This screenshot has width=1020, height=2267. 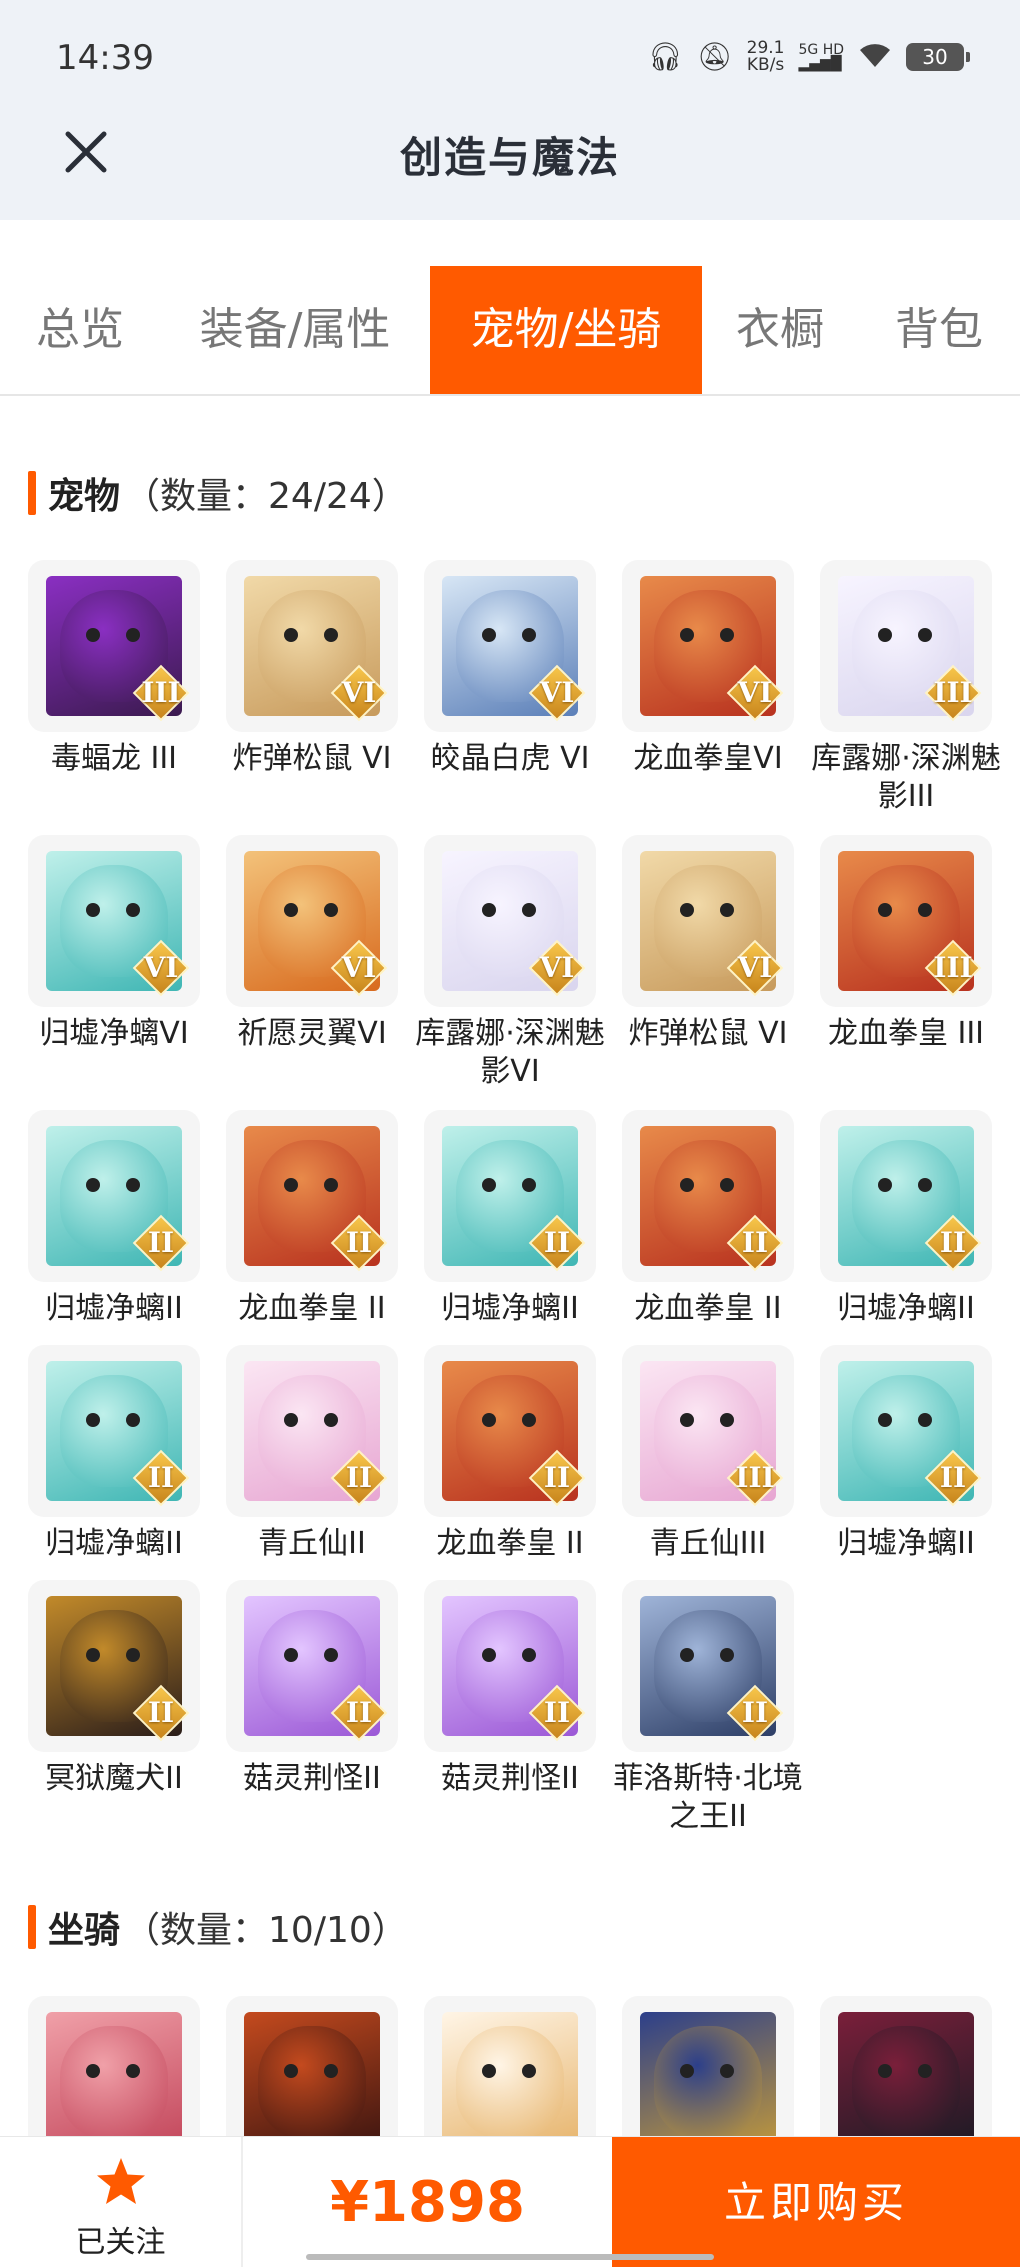 I want to click on pet-card: VI 归墟净螭VI, so click(x=114, y=944).